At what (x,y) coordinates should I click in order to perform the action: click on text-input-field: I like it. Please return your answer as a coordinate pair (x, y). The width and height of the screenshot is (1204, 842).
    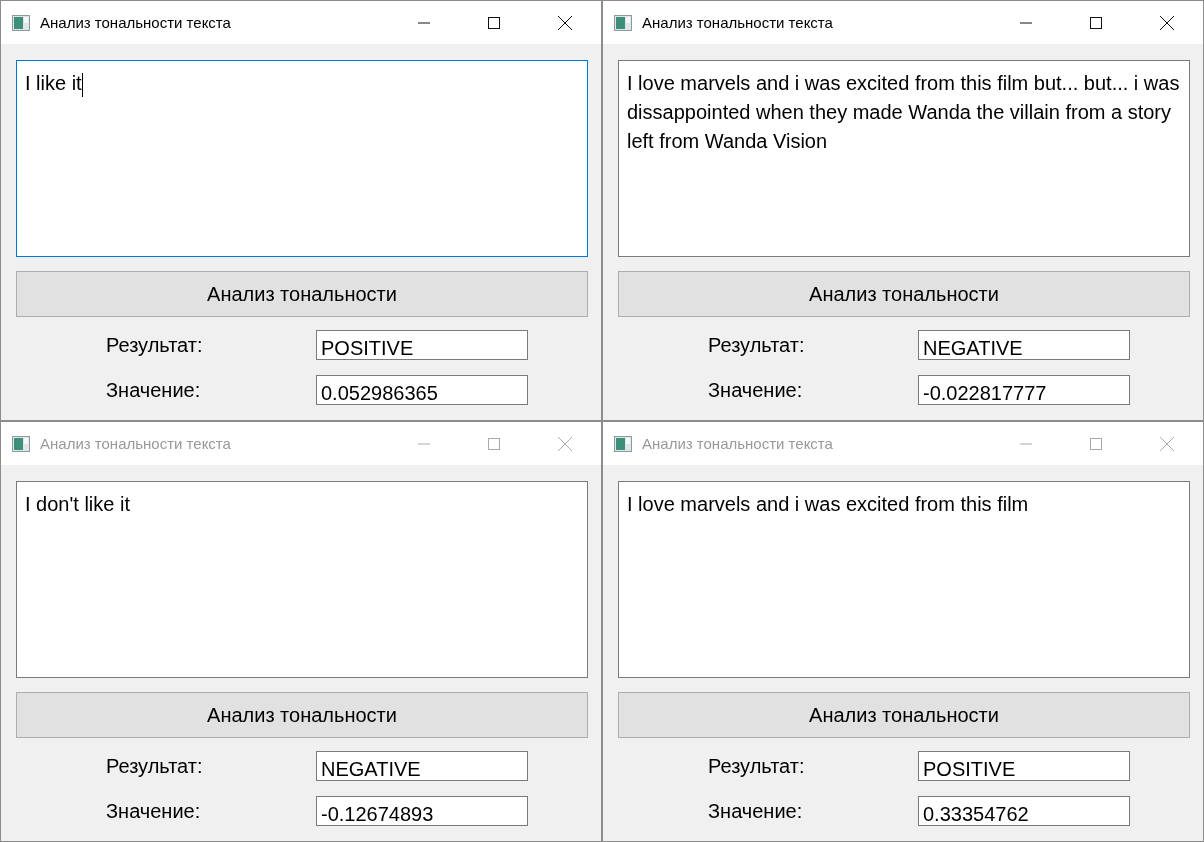
    Looking at the image, I should click on (302, 158).